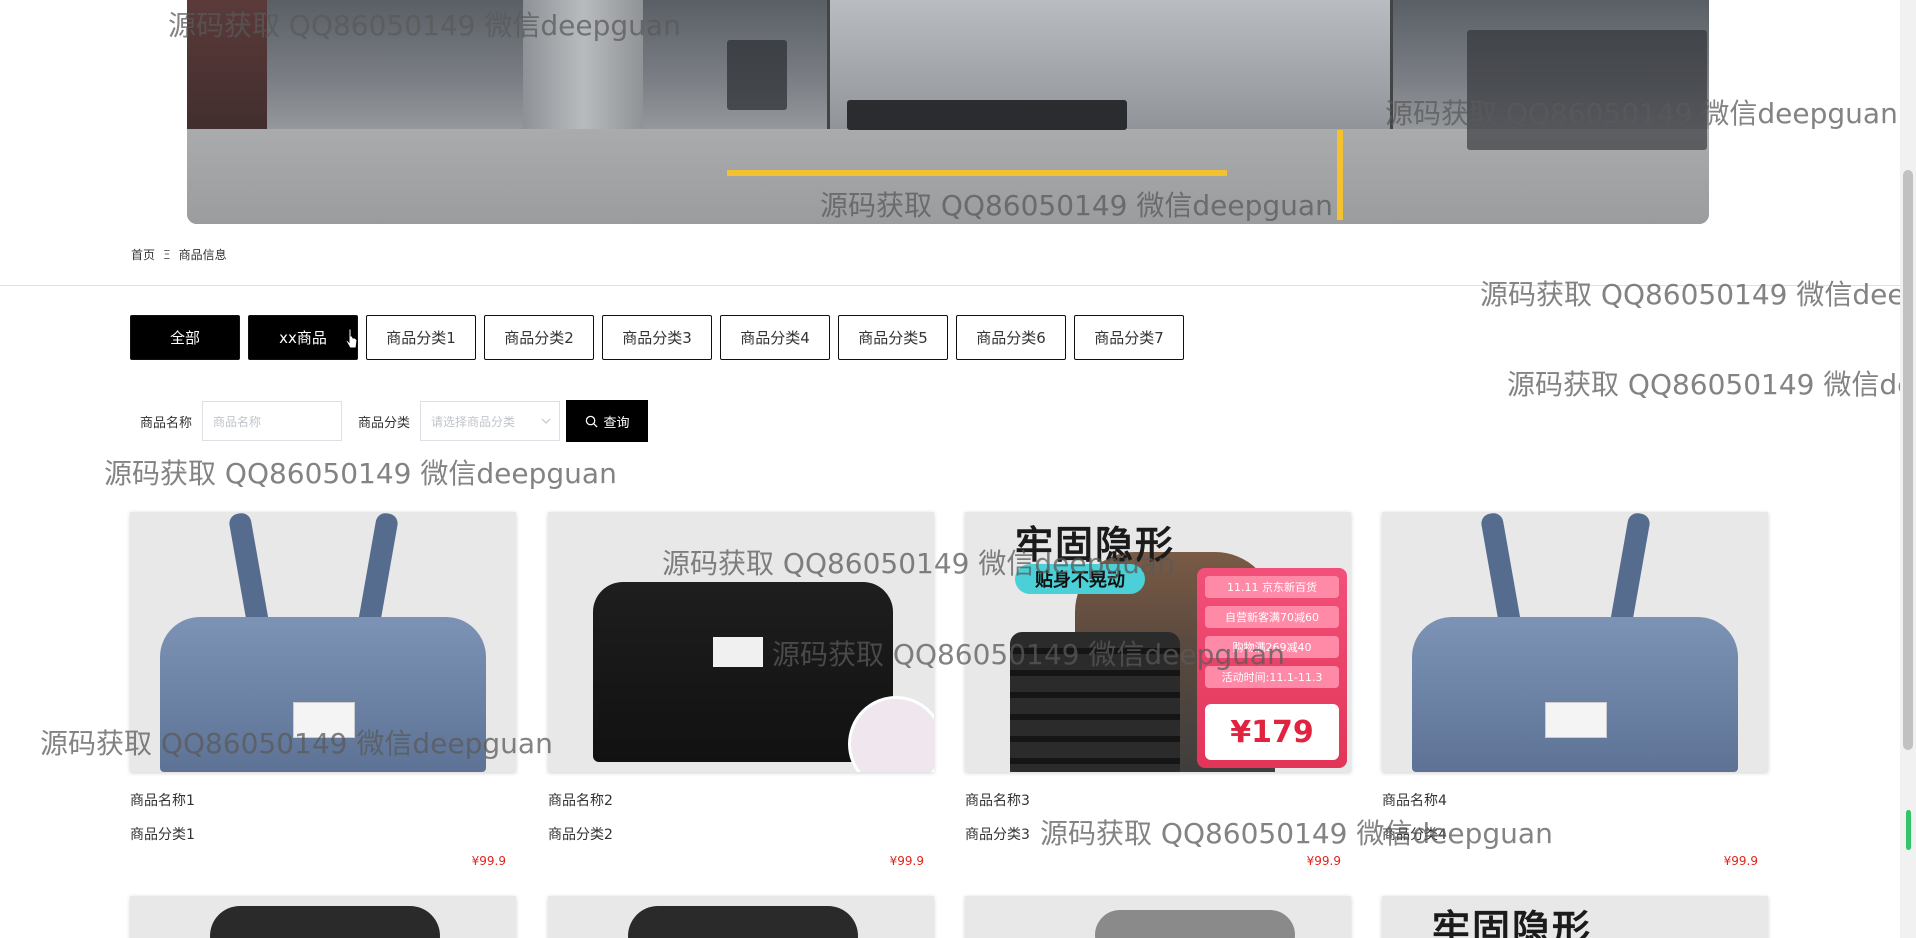  I want to click on search-form: 商品名称 商品名称 商品分类 请选择商品分类 查询, so click(394, 421).